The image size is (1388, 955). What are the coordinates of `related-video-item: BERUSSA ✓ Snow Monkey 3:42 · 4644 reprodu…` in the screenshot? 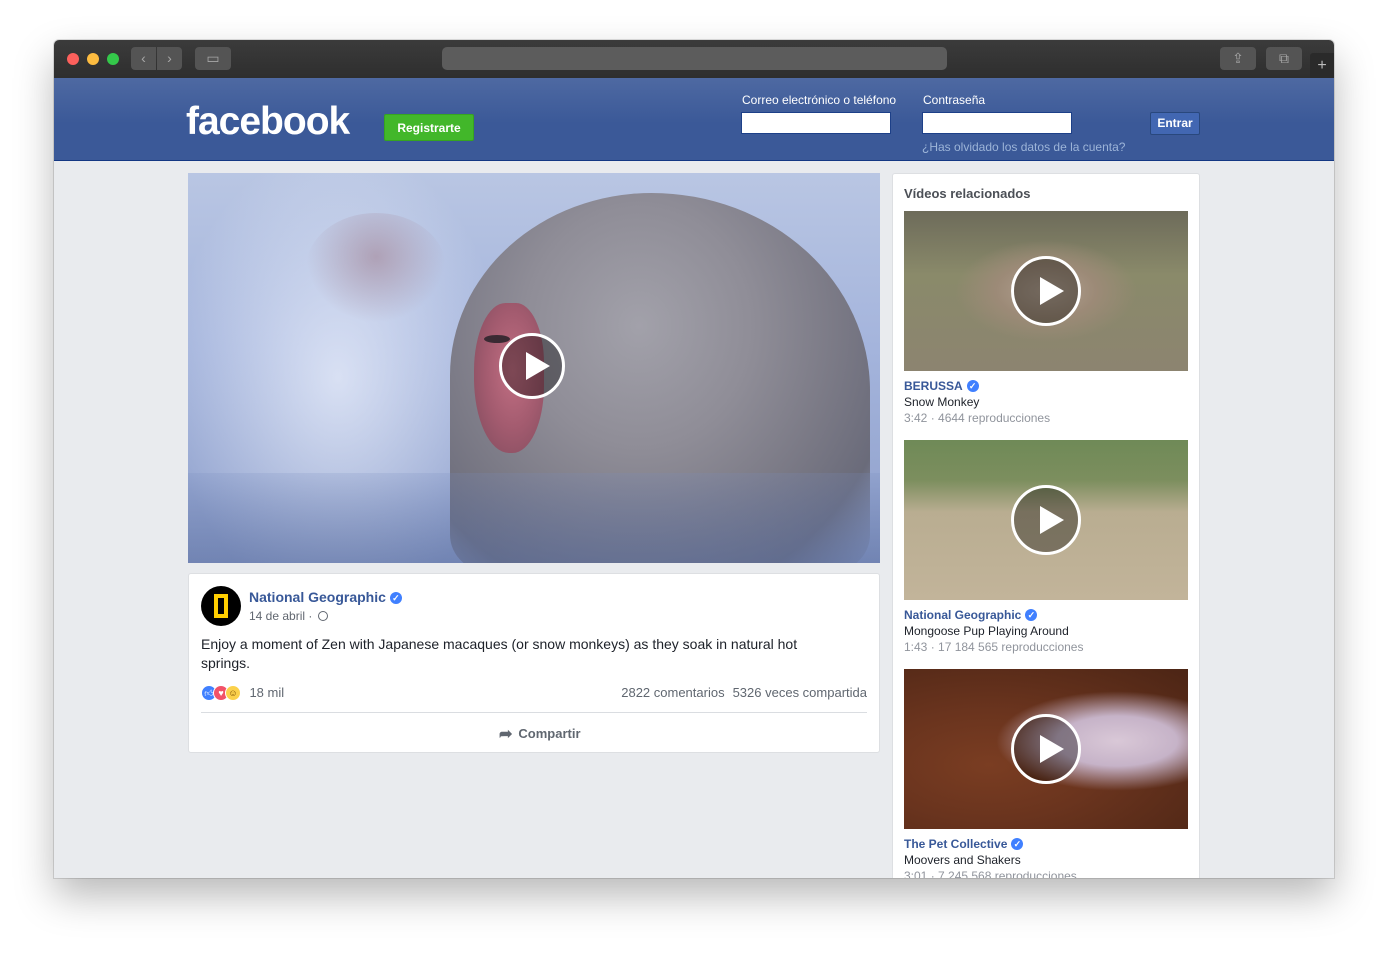 It's located at (1046, 318).